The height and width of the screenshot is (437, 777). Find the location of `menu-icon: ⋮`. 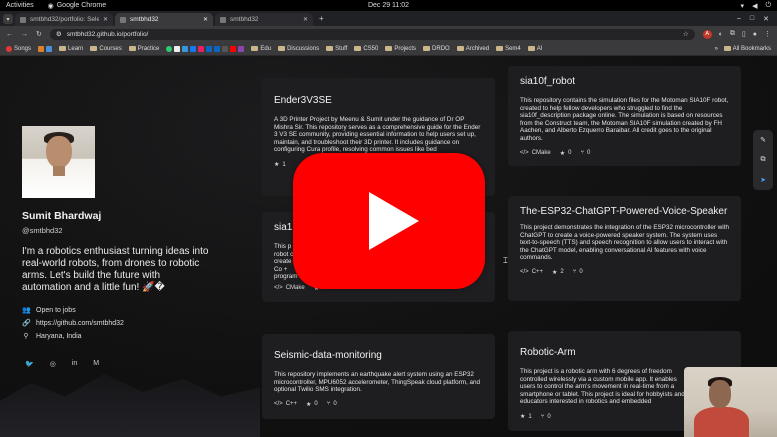

menu-icon: ⋮ is located at coordinates (767, 34).